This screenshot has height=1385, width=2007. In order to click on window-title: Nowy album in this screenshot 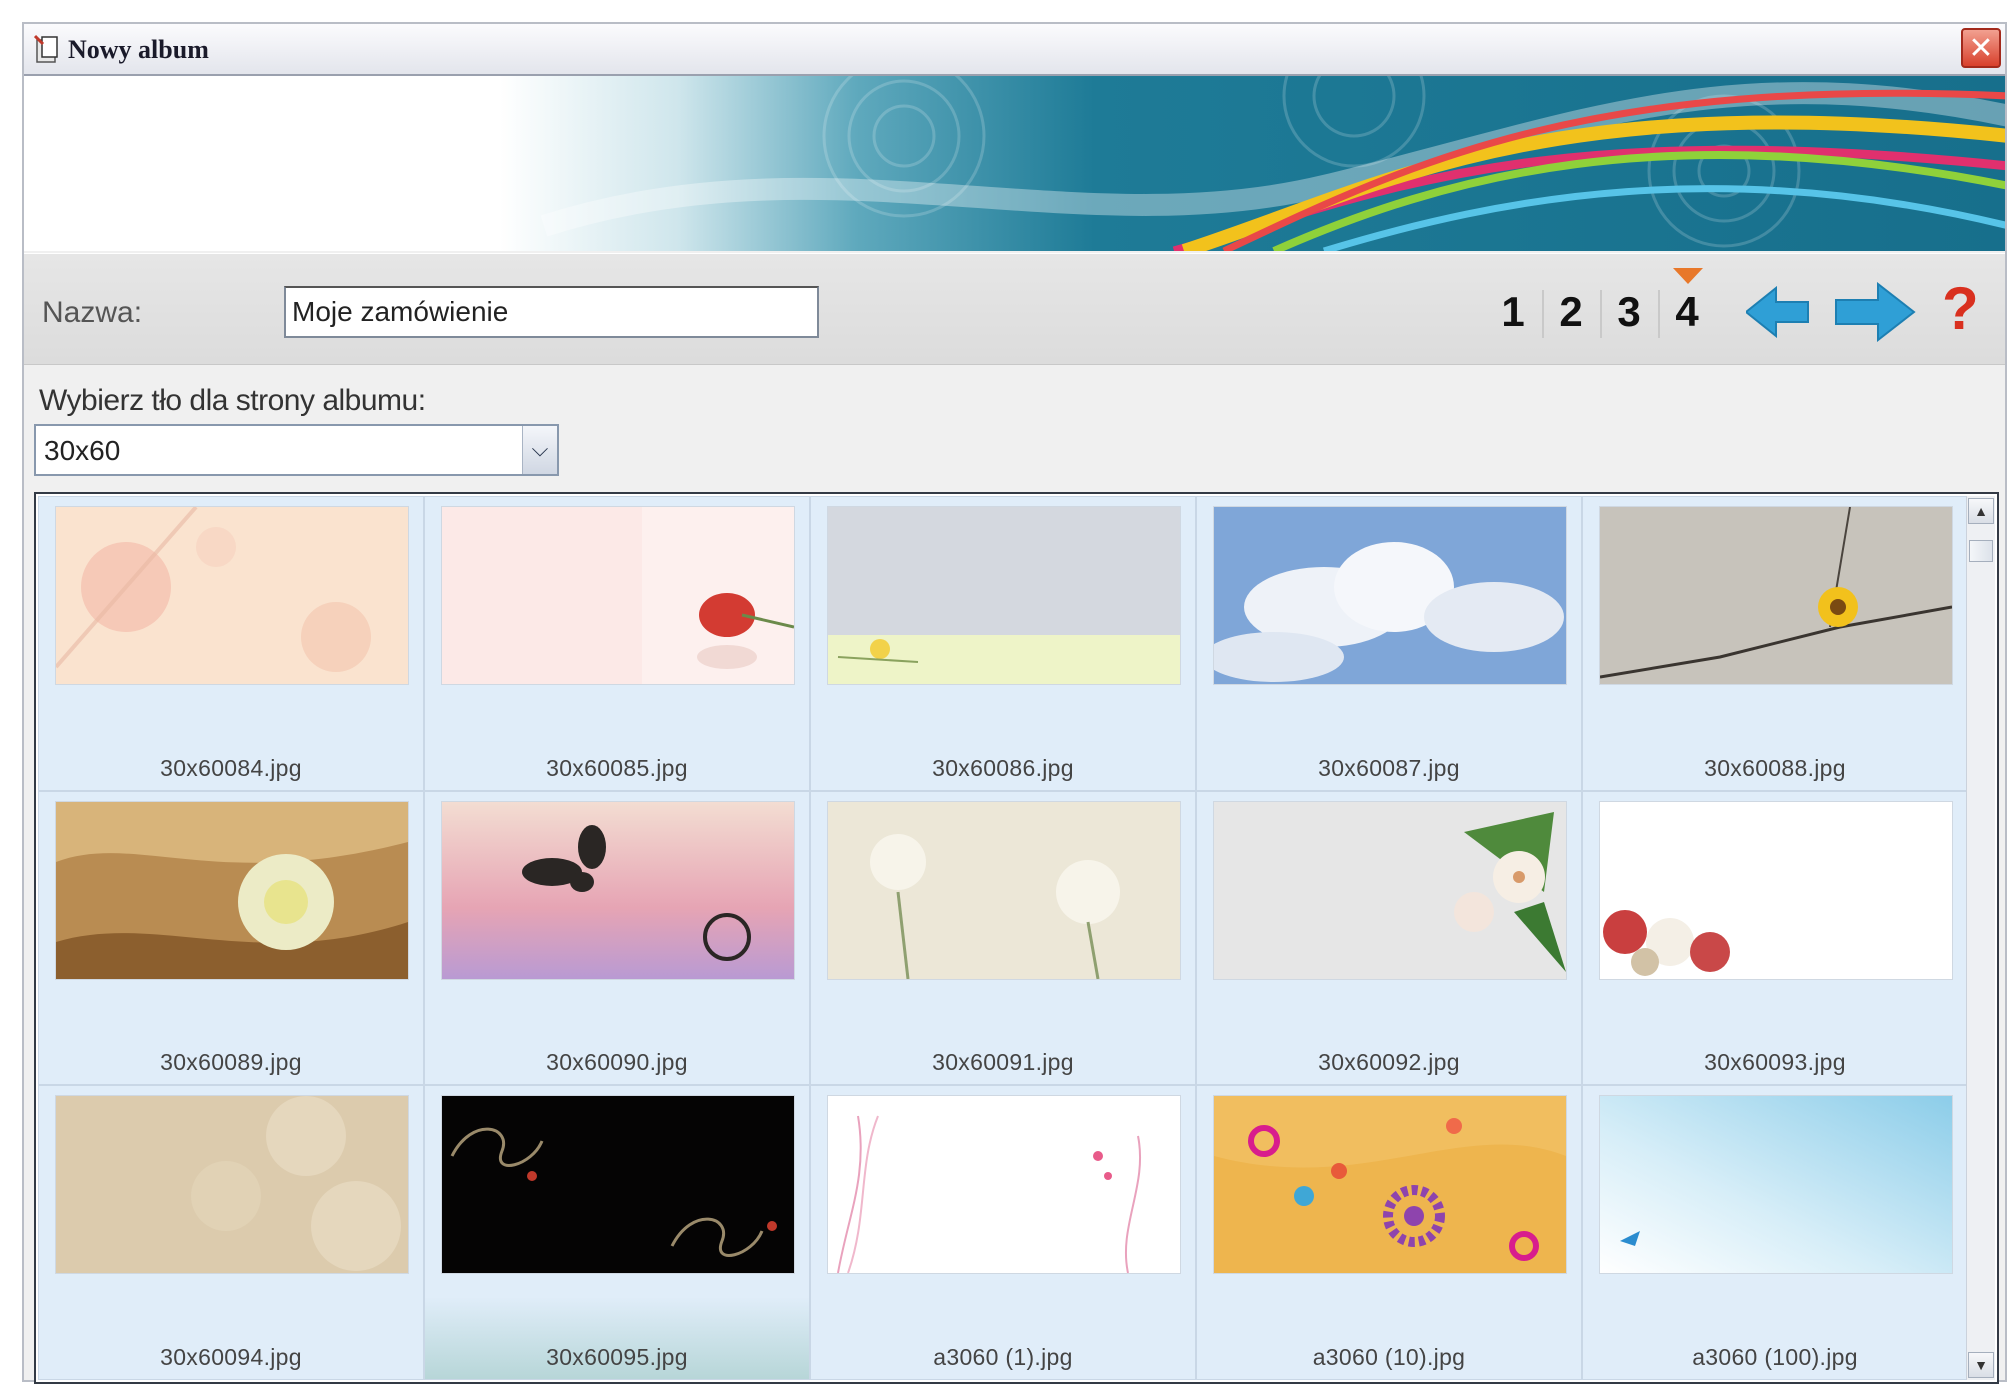, I will do `click(138, 49)`.